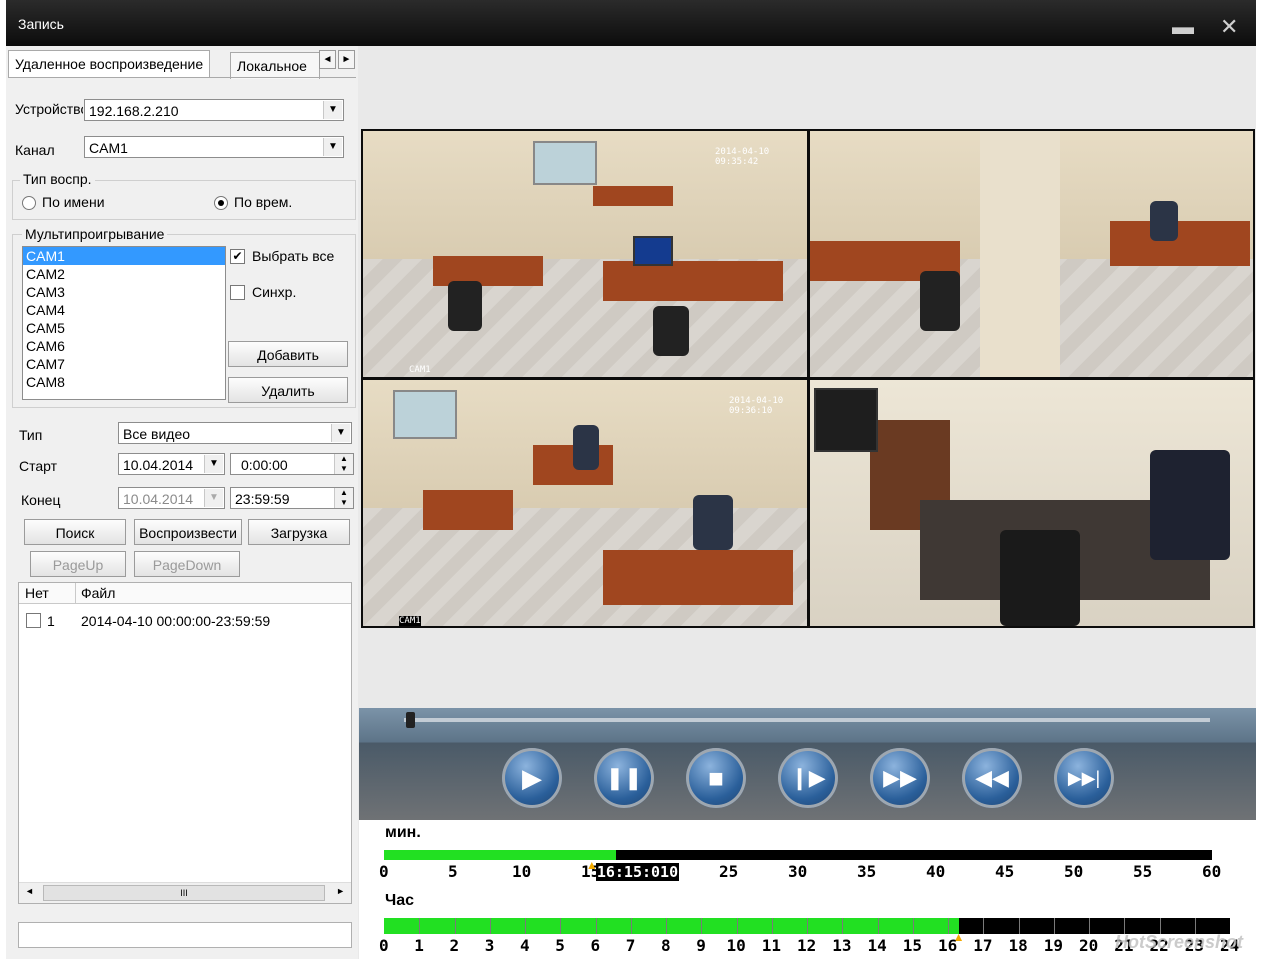 The height and width of the screenshot is (959, 1262). Describe the element at coordinates (49, 109) in the screenshot. I see `device-label: Устройство` at that location.